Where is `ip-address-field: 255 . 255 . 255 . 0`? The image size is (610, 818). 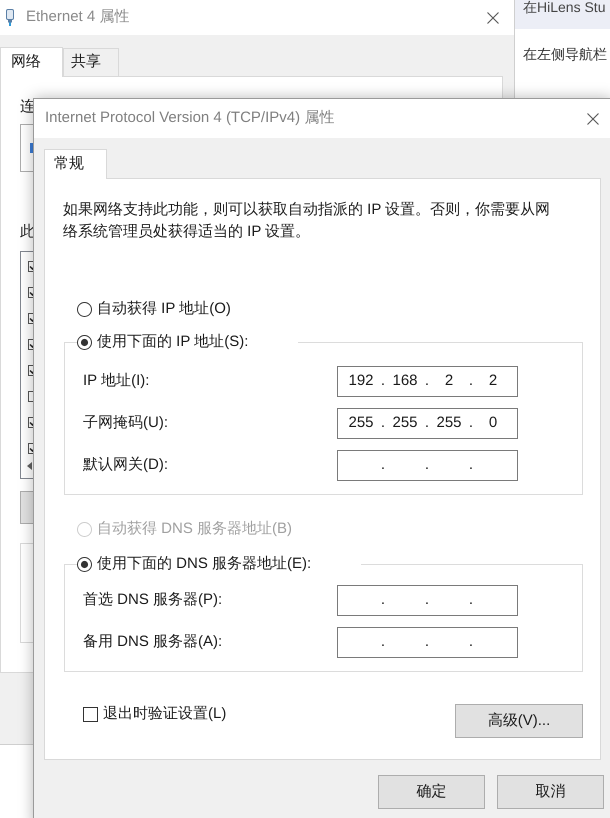
ip-address-field: 255 . 255 . 255 . 0 is located at coordinates (427, 423).